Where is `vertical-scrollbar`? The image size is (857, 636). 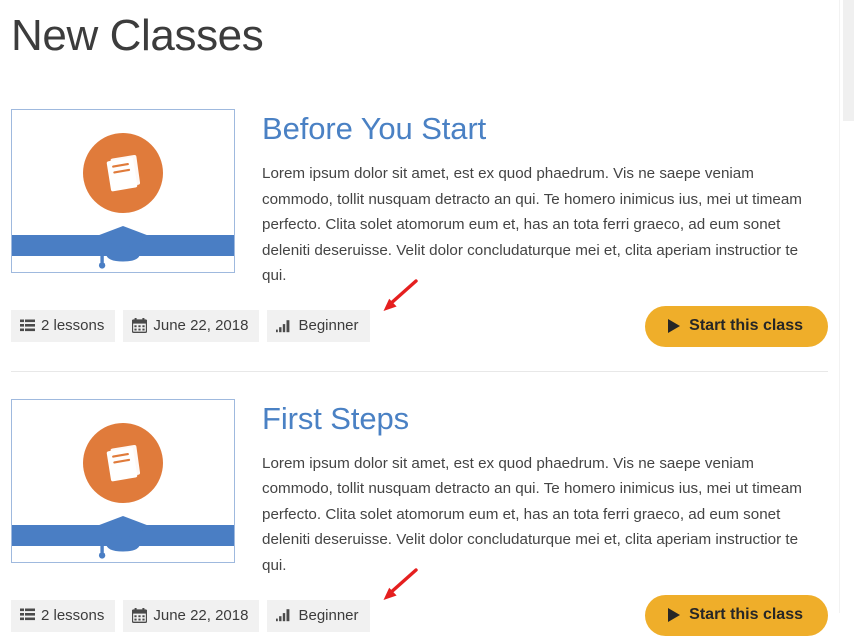 vertical-scrollbar is located at coordinates (848, 306).